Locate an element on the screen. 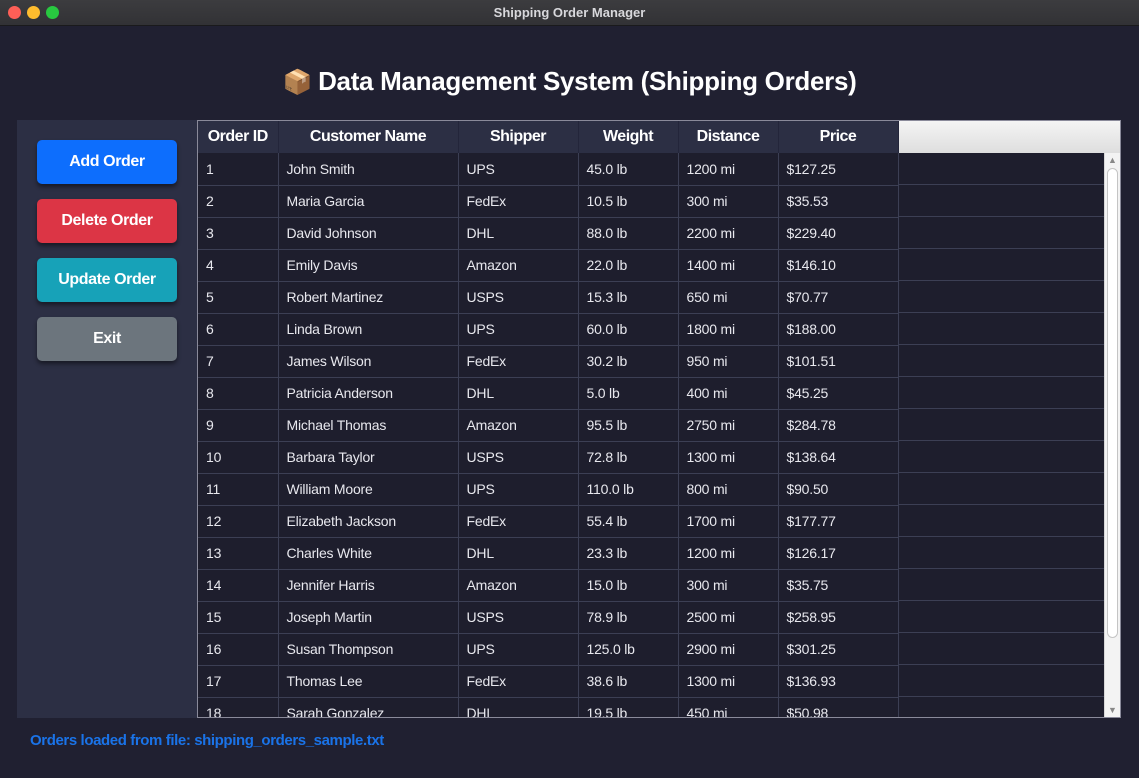 This screenshot has width=1139, height=778. table-row: 8 Patricia Anderson DHL 5.0 lb 400 mi $45.25 is located at coordinates (548, 393).